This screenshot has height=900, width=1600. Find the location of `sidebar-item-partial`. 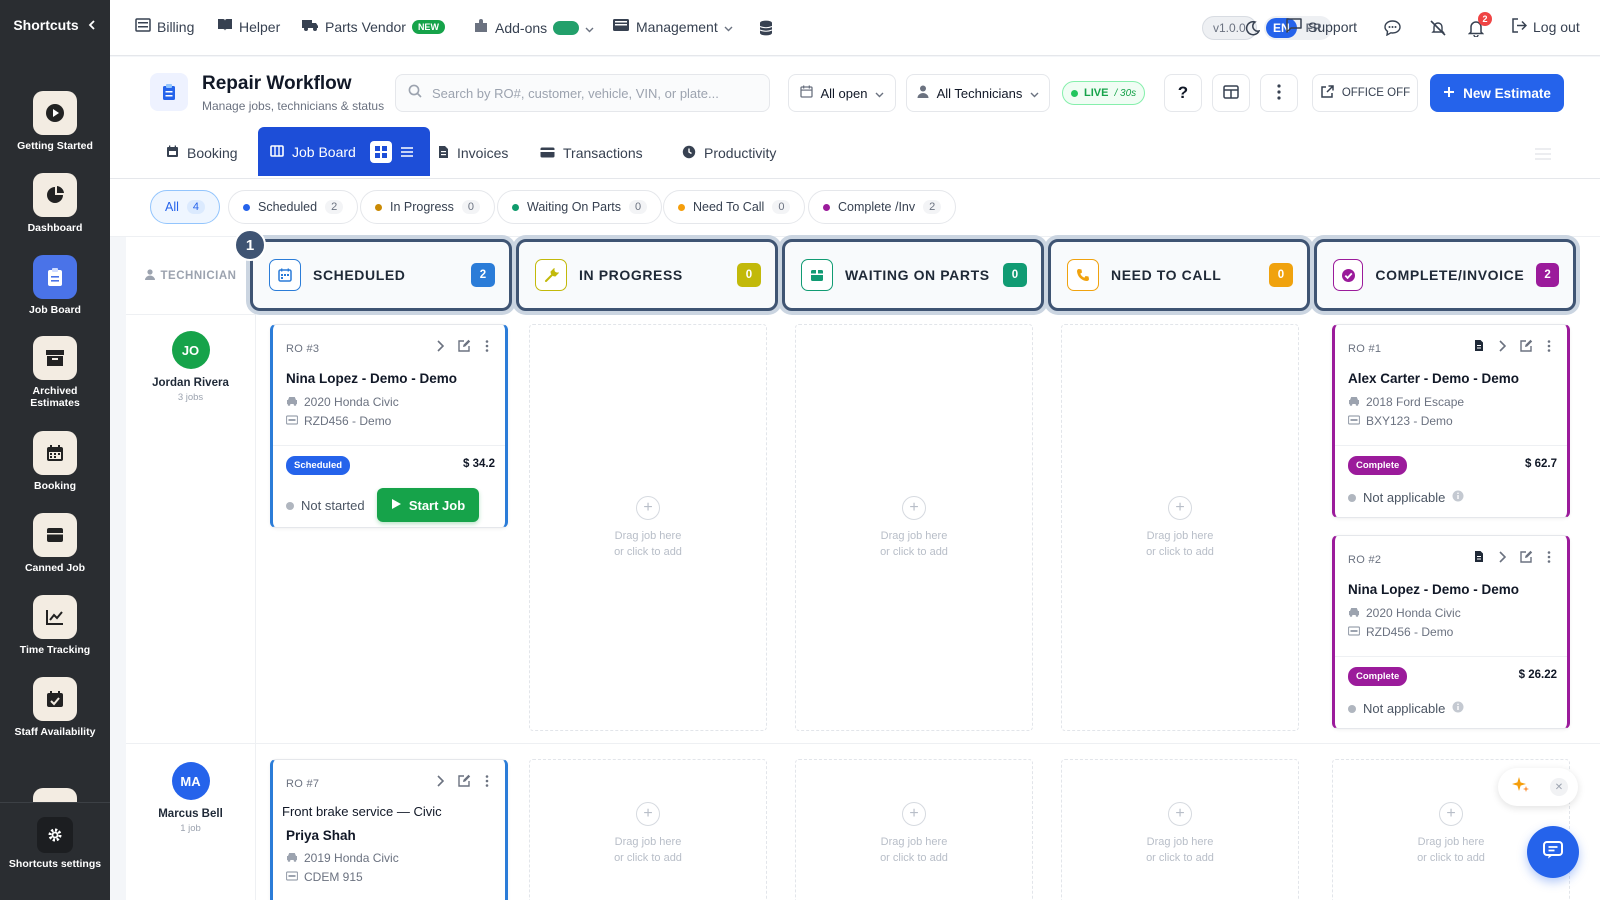

sidebar-item-partial is located at coordinates (55, 795).